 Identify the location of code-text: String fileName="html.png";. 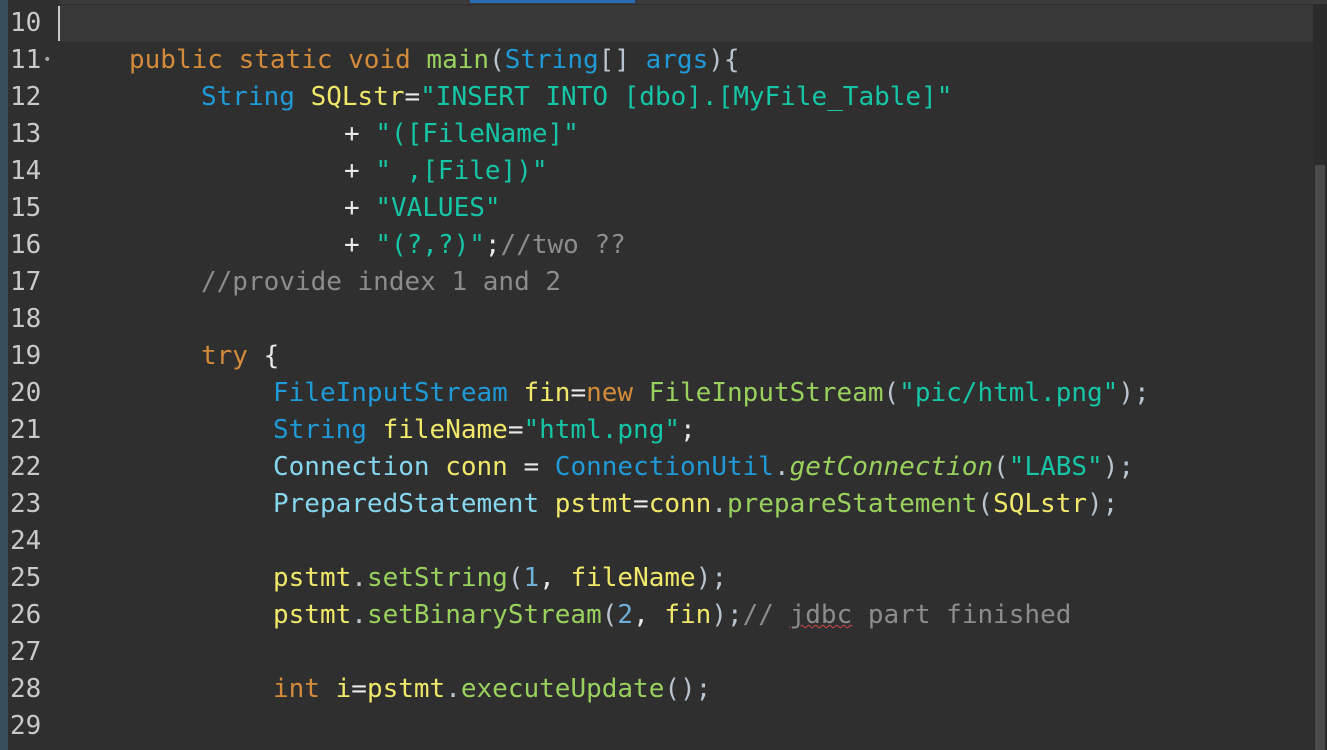
(484, 430).